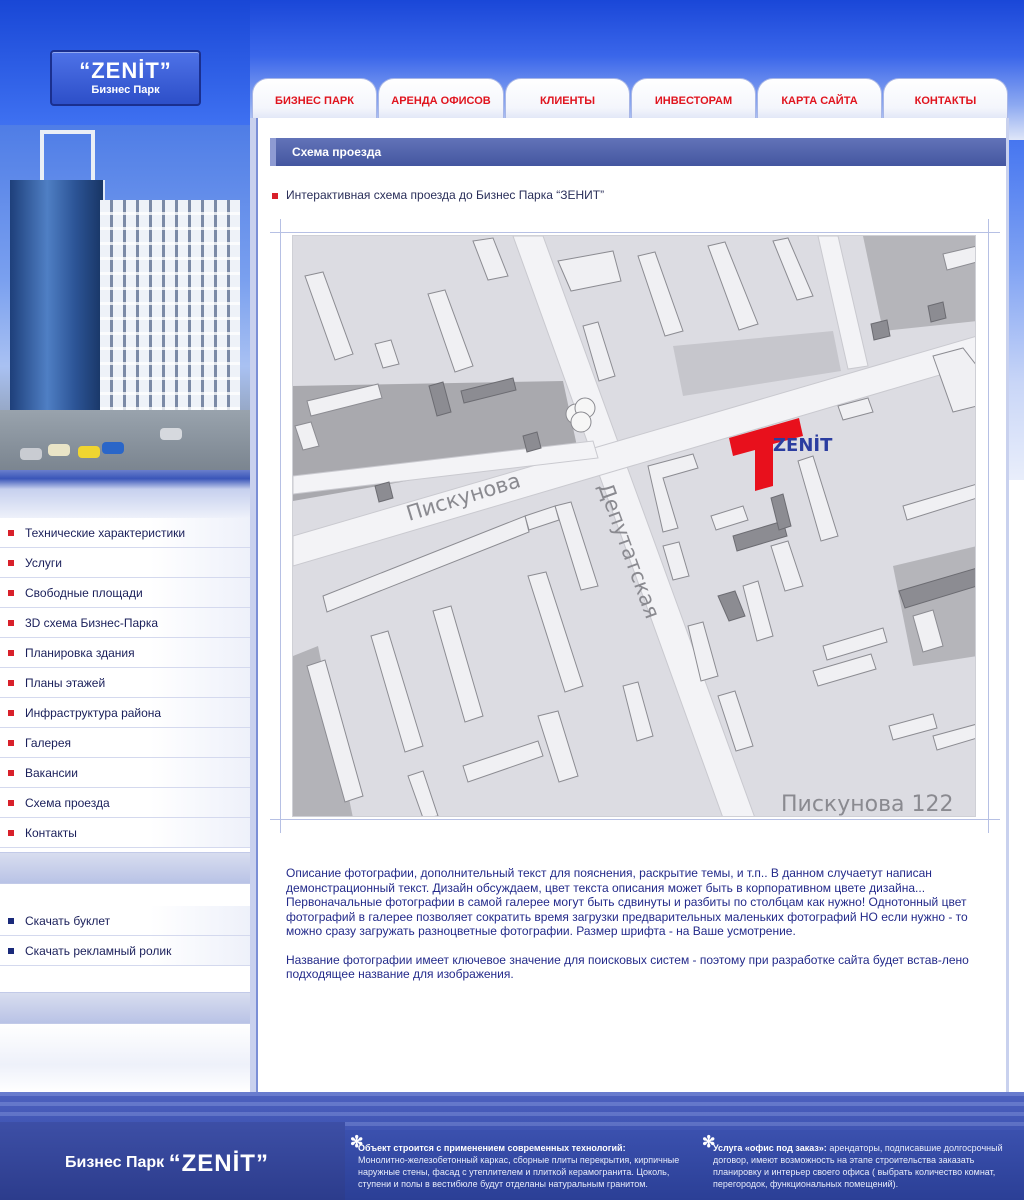  Describe the element at coordinates (125, 803) in the screenshot. I see `sidebar-item-directions: Схема проезда` at that location.